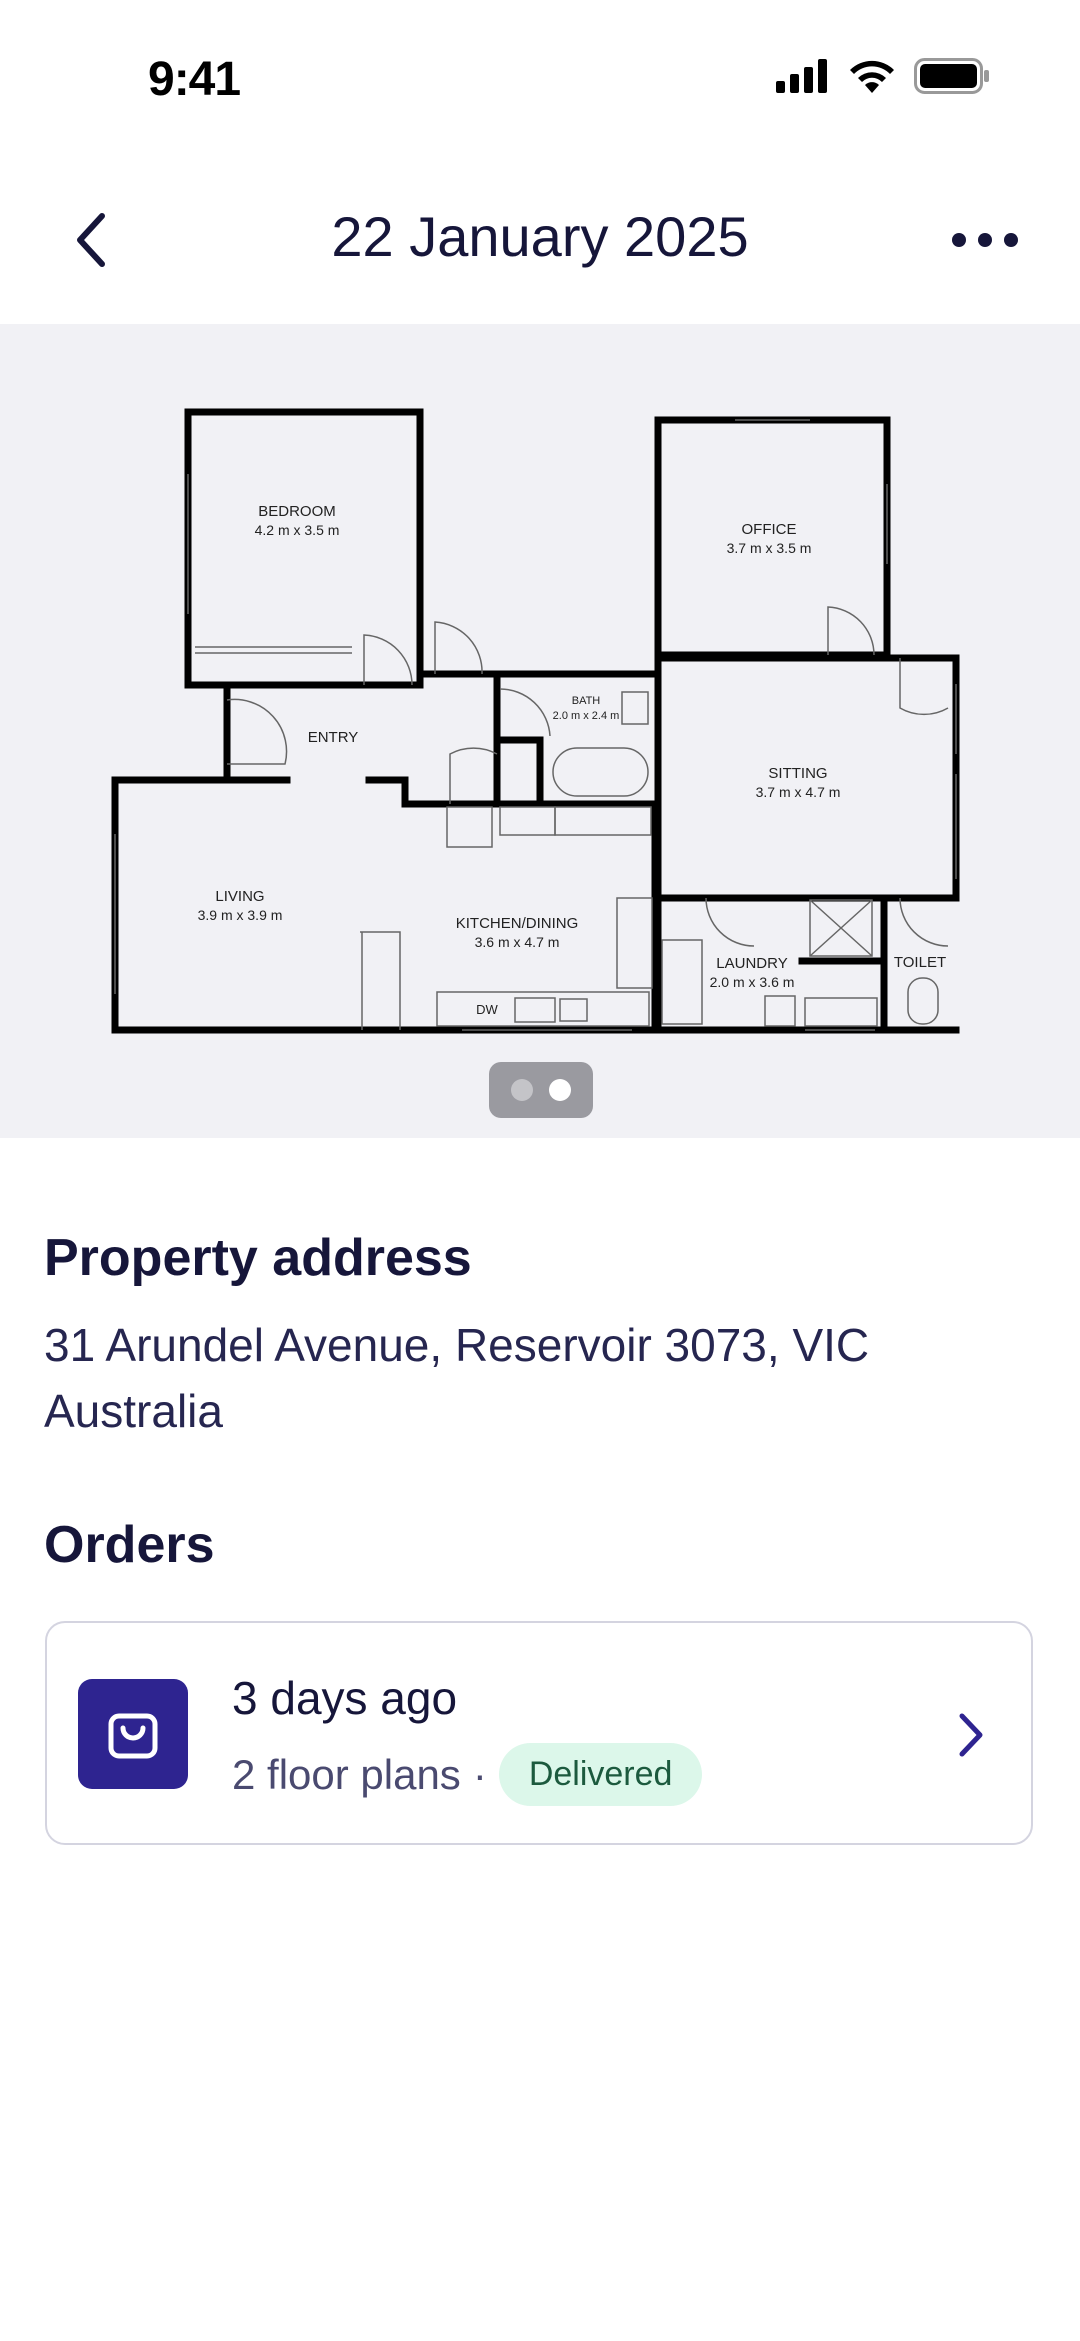  What do you see at coordinates (239, 896) in the screenshot?
I see `room-label-living: LIVING` at bounding box center [239, 896].